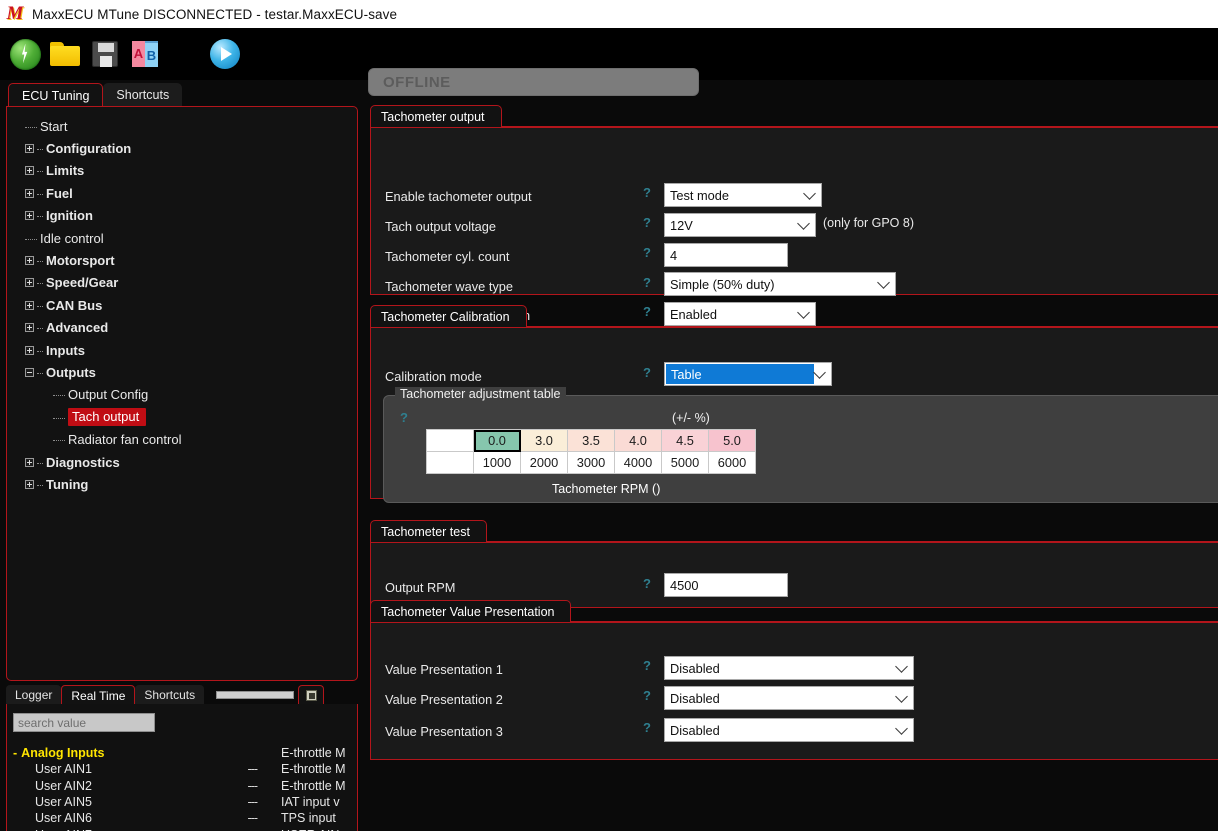  What do you see at coordinates (182, 417) in the screenshot?
I see `tree-item-tach-output: Tach output` at bounding box center [182, 417].